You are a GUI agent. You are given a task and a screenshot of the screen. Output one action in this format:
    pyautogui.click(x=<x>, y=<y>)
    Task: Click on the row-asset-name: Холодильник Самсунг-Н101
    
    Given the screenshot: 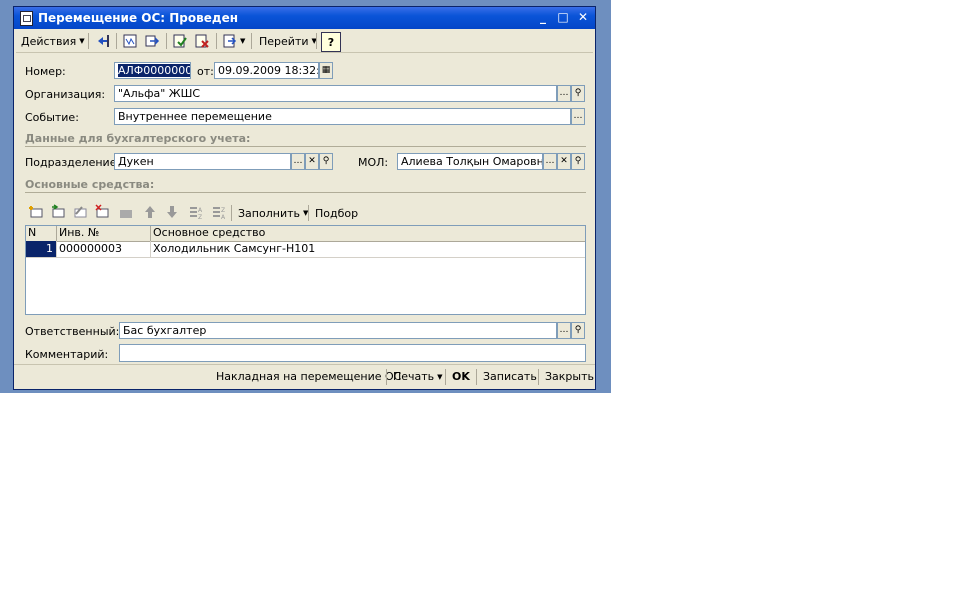 What is the action you would take?
    pyautogui.click(x=234, y=248)
    